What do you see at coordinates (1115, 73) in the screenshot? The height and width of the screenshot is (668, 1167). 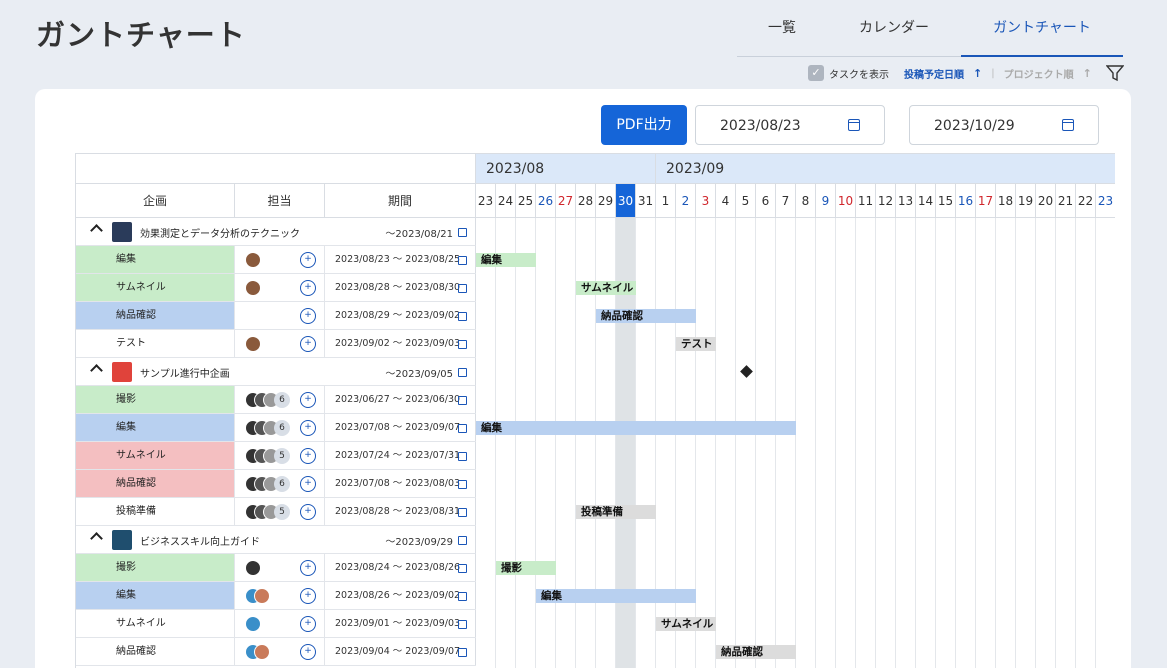 I see `filter-icon` at bounding box center [1115, 73].